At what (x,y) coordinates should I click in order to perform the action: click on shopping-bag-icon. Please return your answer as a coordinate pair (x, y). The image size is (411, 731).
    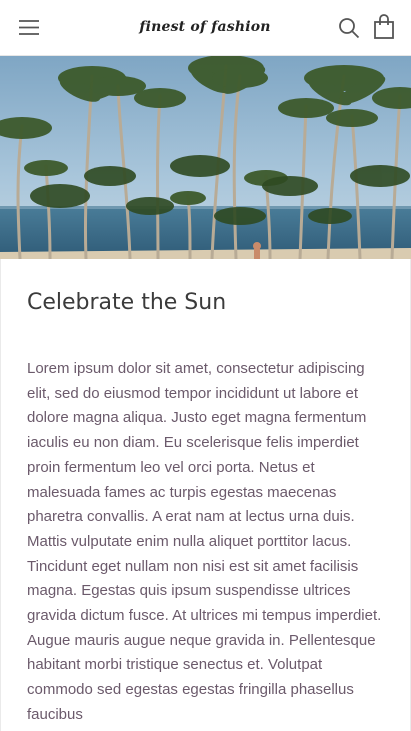
    Looking at the image, I should click on (384, 26).